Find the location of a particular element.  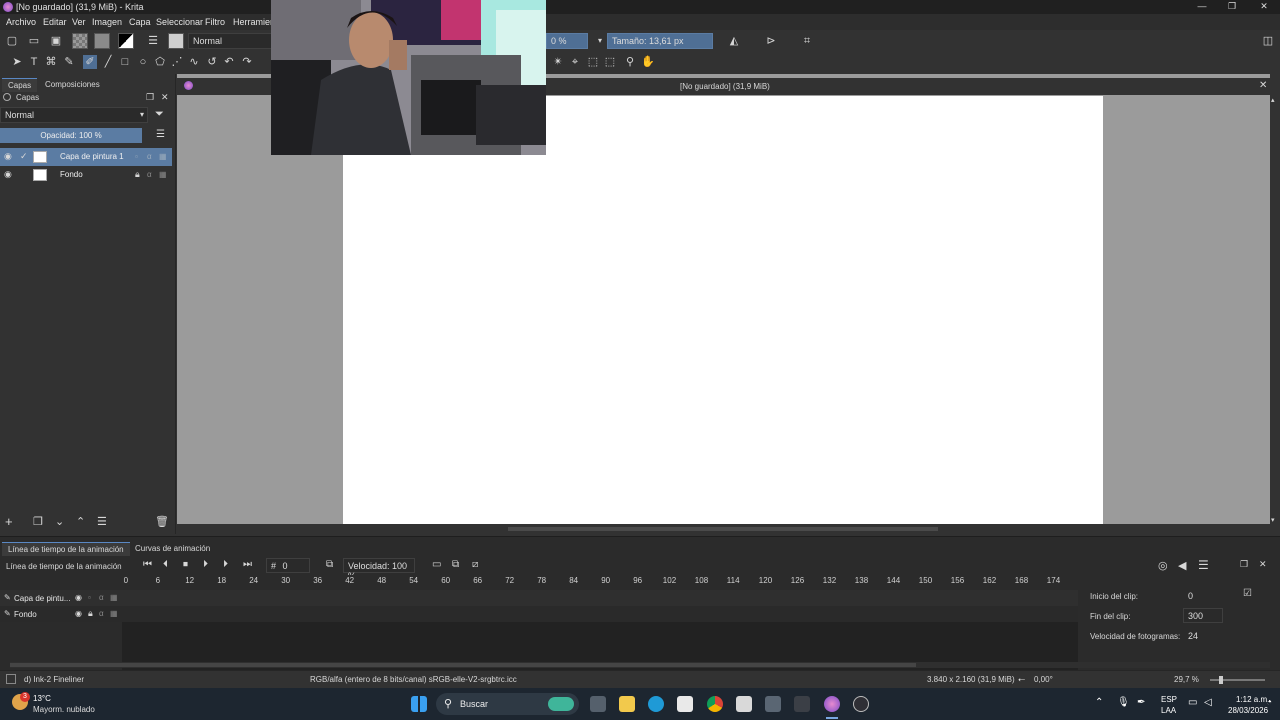

close-document-icon: ✕ is located at coordinates (1263, 85).